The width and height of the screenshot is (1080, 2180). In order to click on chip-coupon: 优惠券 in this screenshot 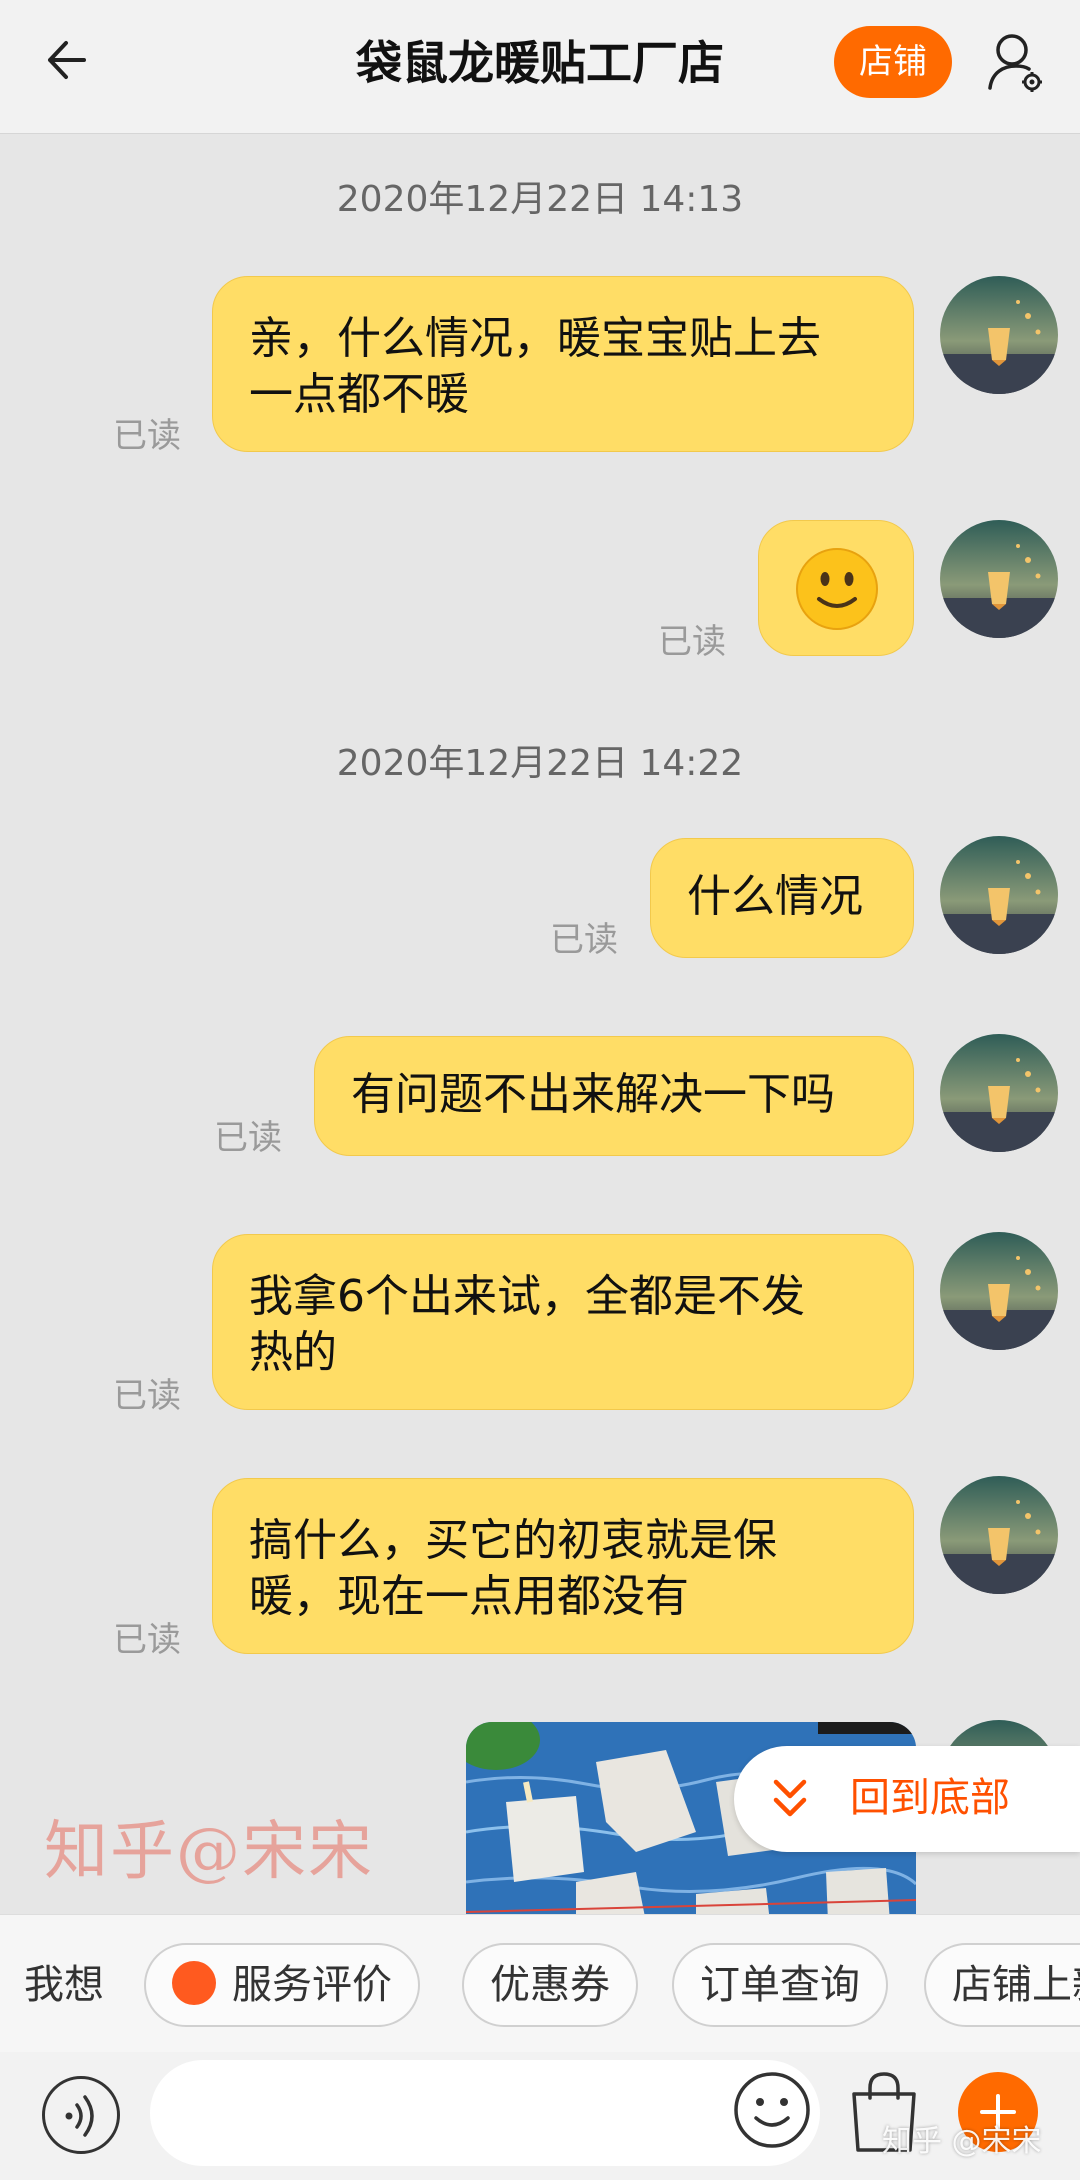, I will do `click(550, 1985)`.